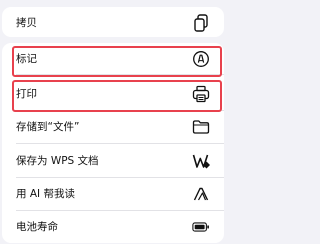 Image resolution: width=320 pixels, height=244 pixels. What do you see at coordinates (113, 226) in the screenshot?
I see `menu-item-battery-life: 电池寿命` at bounding box center [113, 226].